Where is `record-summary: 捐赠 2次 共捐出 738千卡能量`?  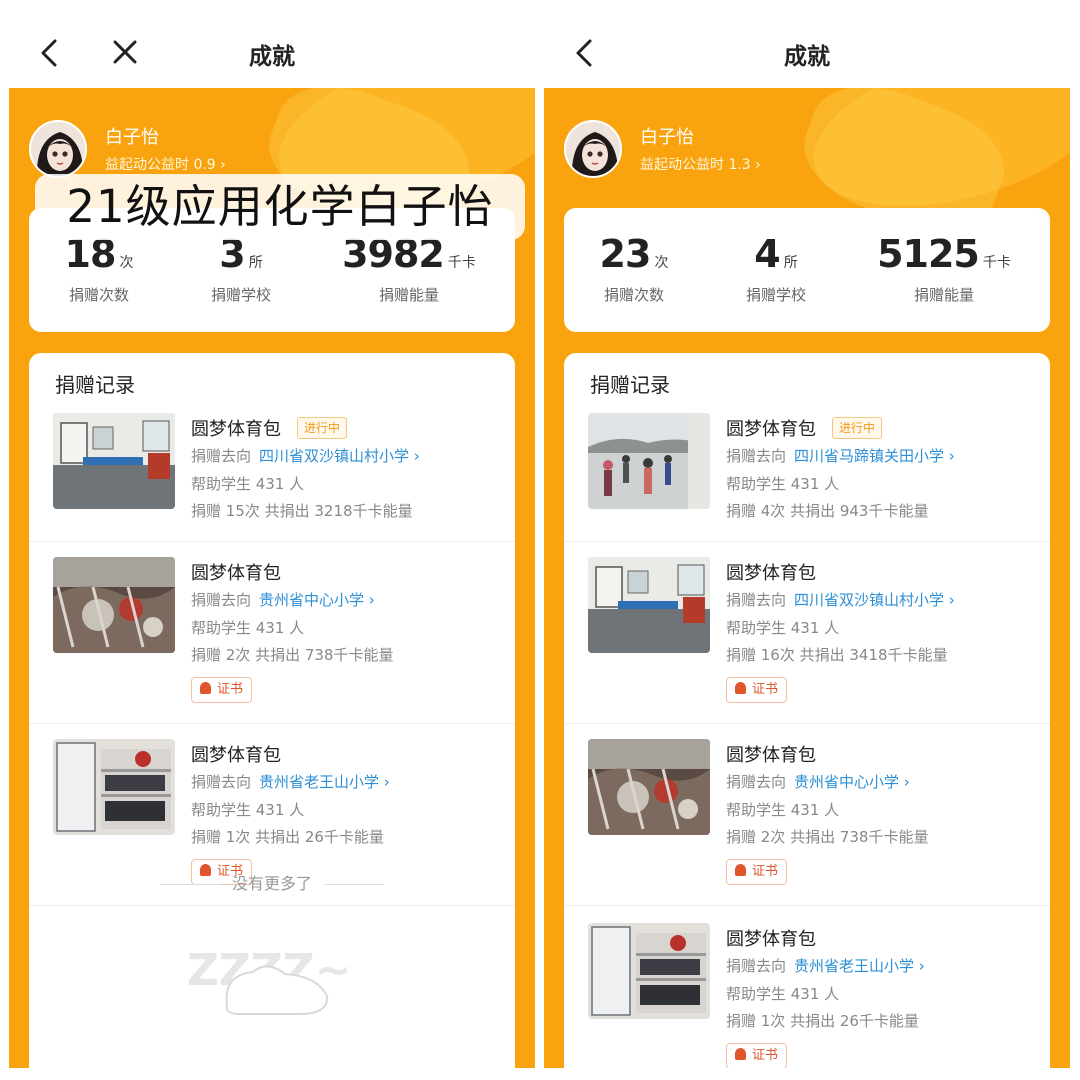 record-summary: 捐赠 2次 共捐出 738千卡能量 is located at coordinates (292, 655).